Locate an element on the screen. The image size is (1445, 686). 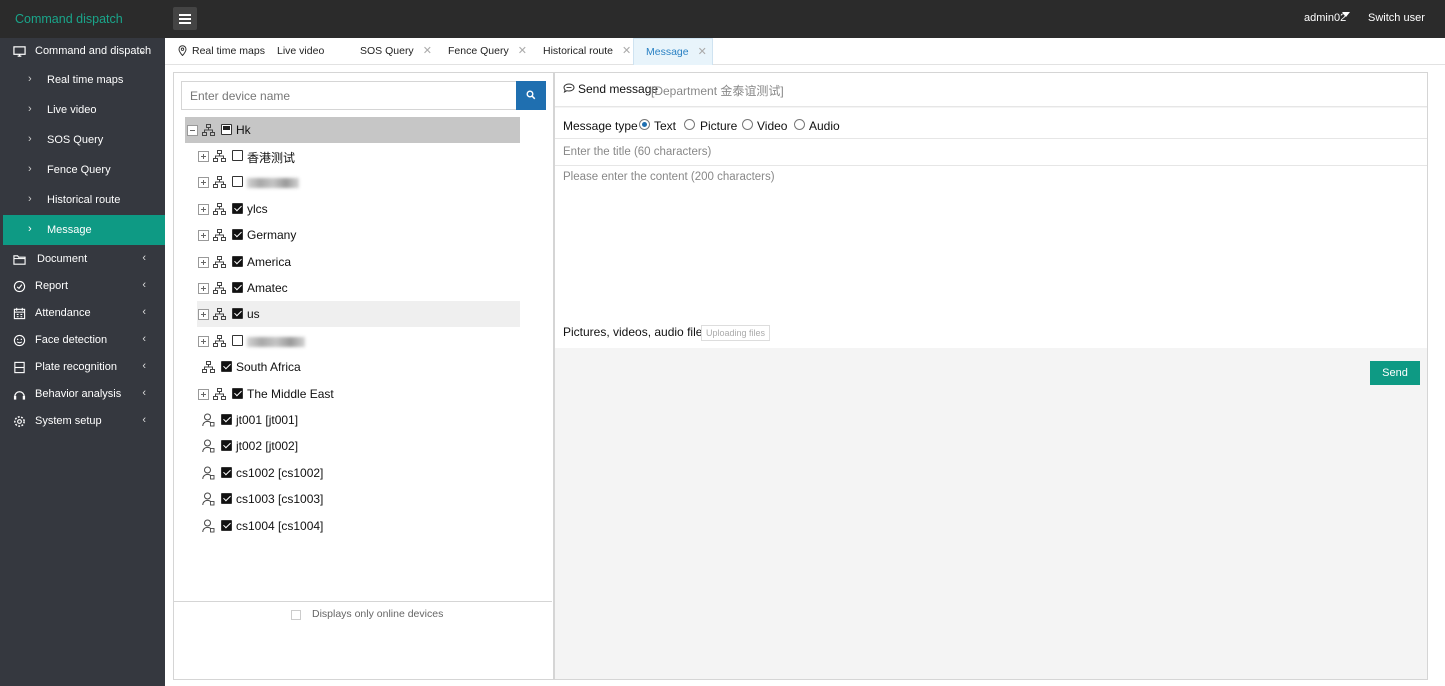
send-button: Send is located at coordinates (1395, 373).